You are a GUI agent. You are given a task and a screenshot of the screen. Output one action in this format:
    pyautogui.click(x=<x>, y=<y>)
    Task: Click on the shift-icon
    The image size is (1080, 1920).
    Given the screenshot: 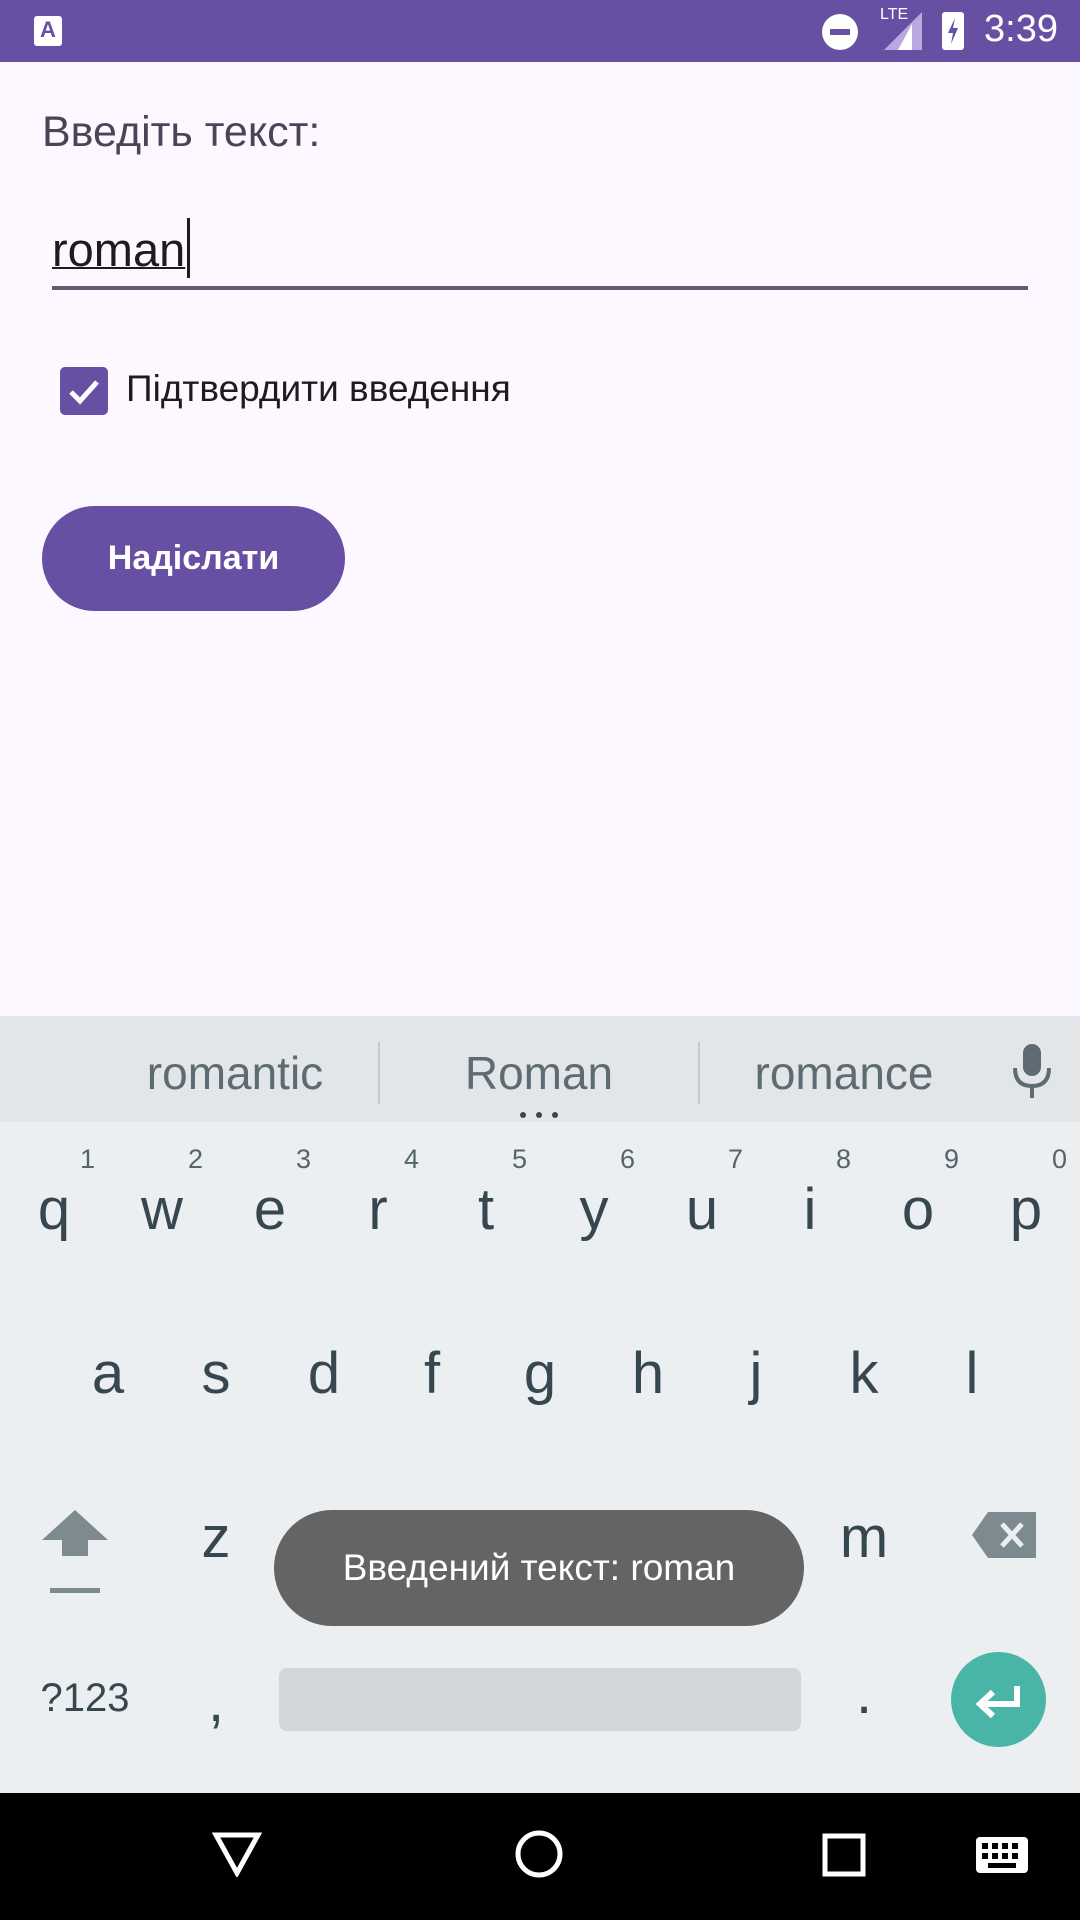 What is the action you would take?
    pyautogui.click(x=75, y=1553)
    